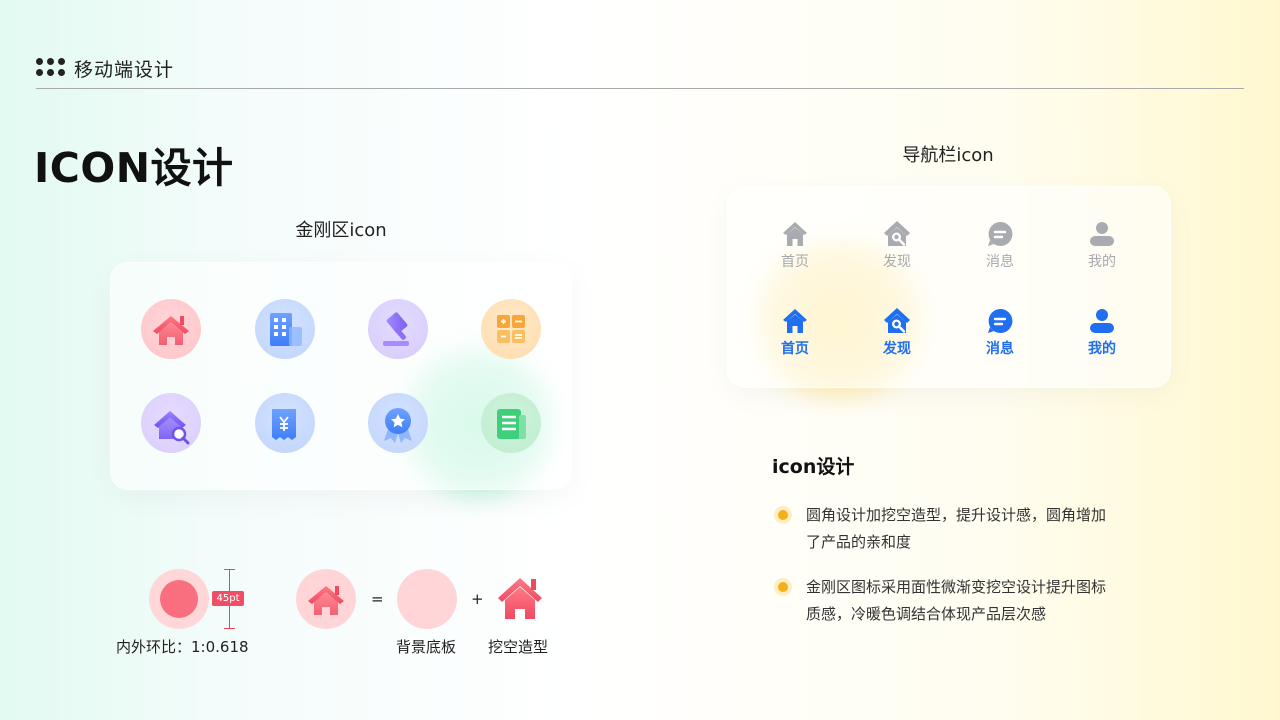 Image resolution: width=1280 pixels, height=720 pixels. I want to click on inner-ring-circle, so click(179, 599).